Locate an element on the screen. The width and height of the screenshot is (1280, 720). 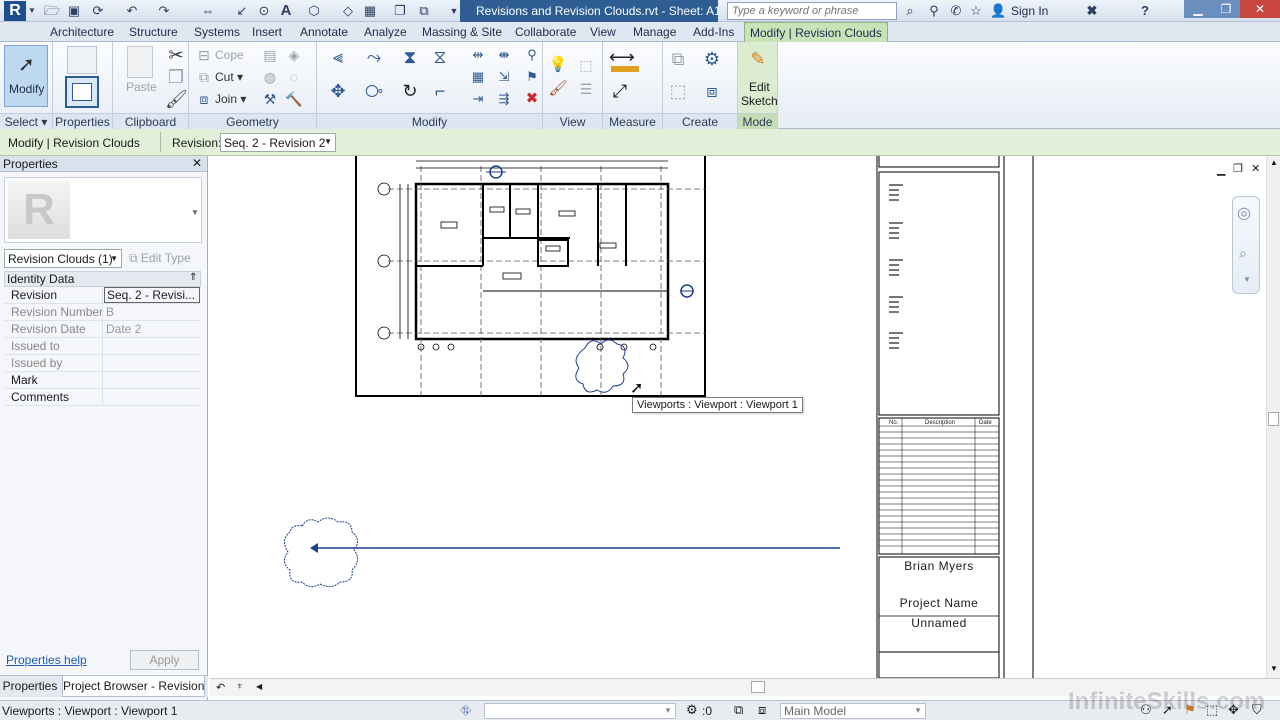
help-icon: ? is located at coordinates (1145, 11).